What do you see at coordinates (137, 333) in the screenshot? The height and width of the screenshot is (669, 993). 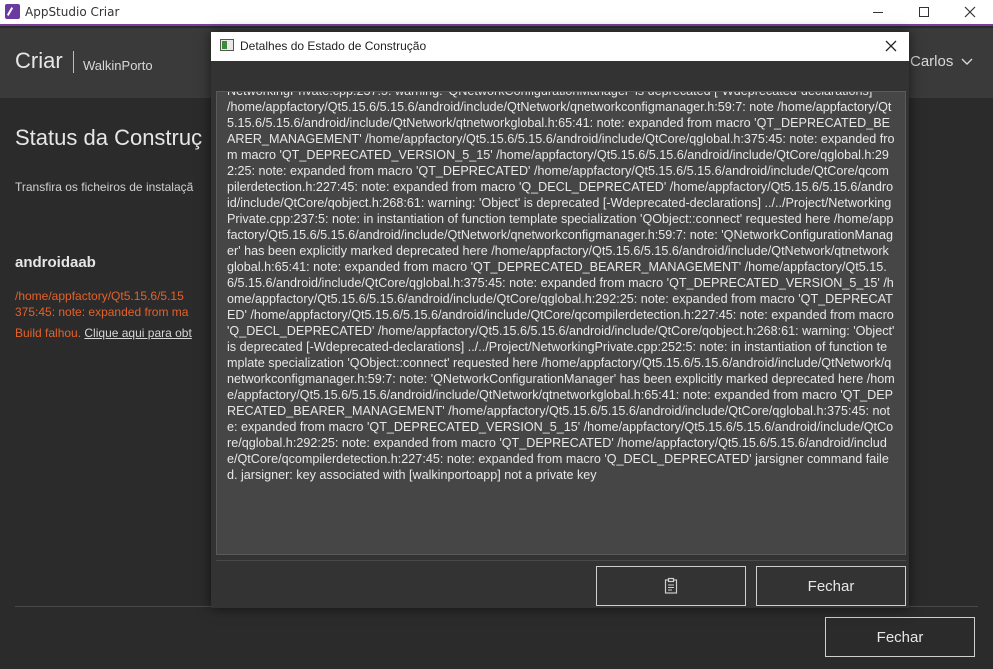 I see `build-details-link: Clique aqui para obt` at bounding box center [137, 333].